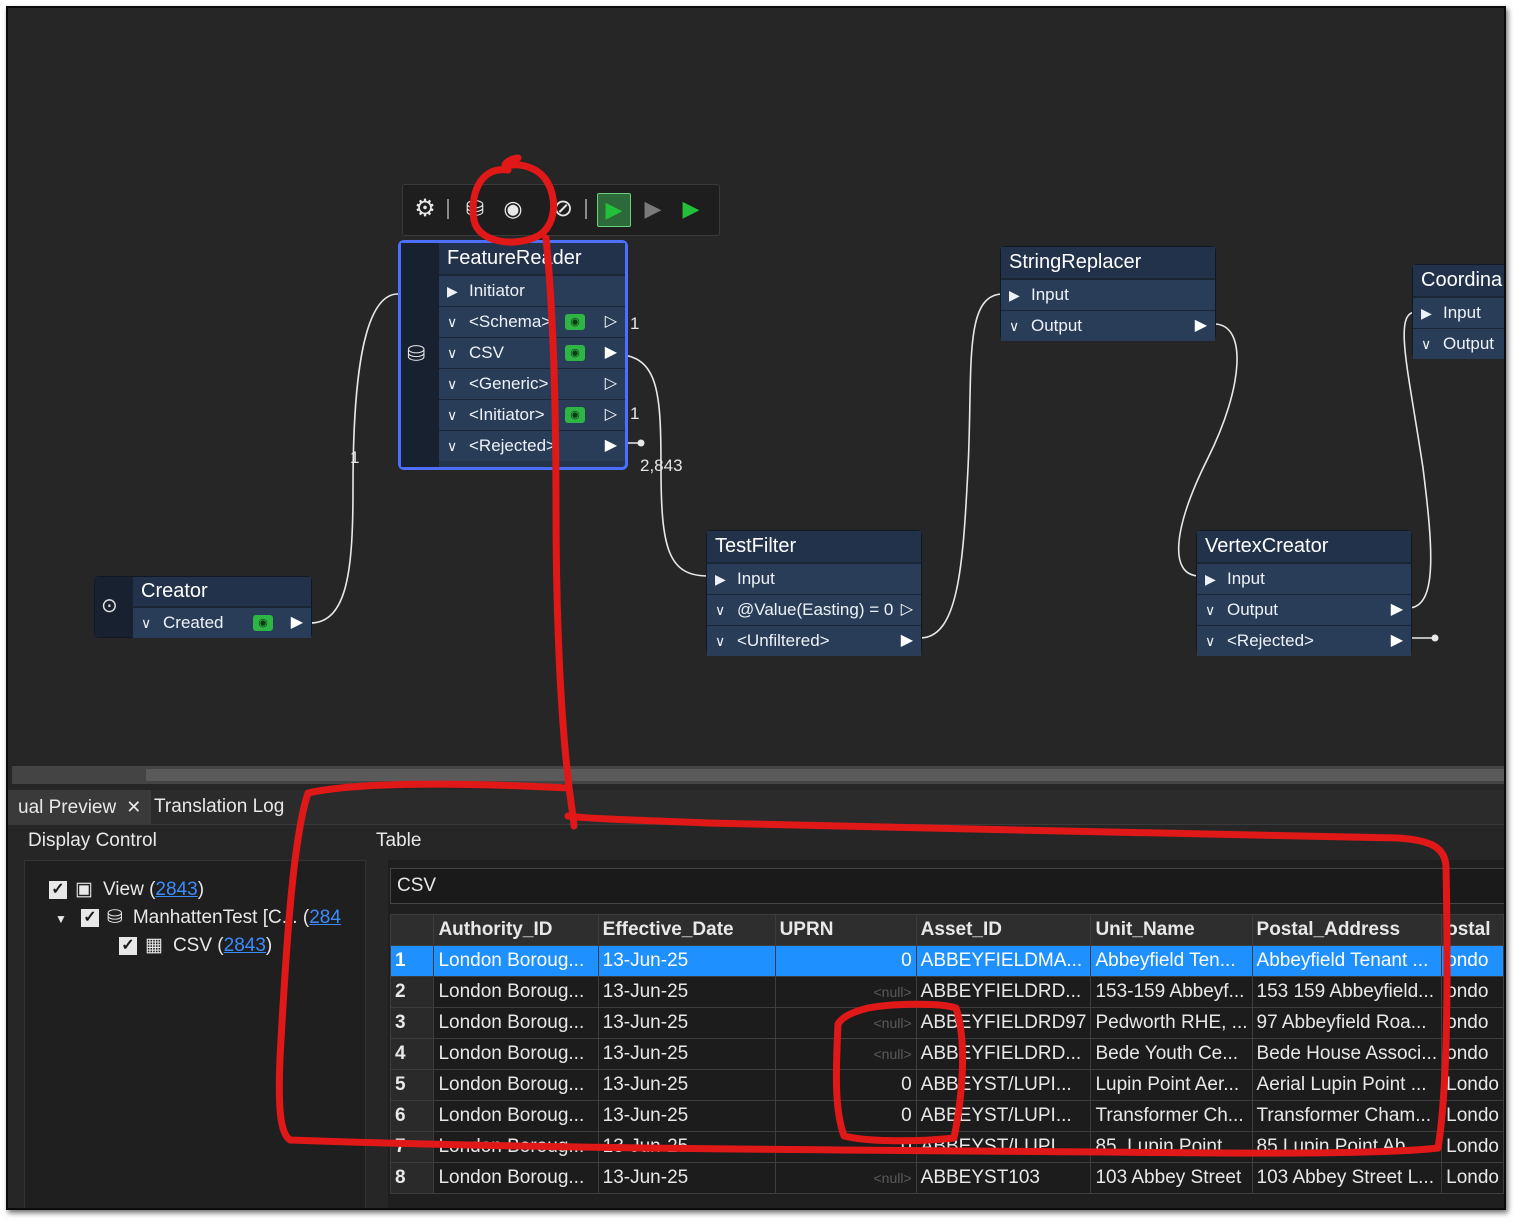  Describe the element at coordinates (532, 352) in the screenshot. I see `port-csv: ∨ CSV ◉ ▶` at that location.